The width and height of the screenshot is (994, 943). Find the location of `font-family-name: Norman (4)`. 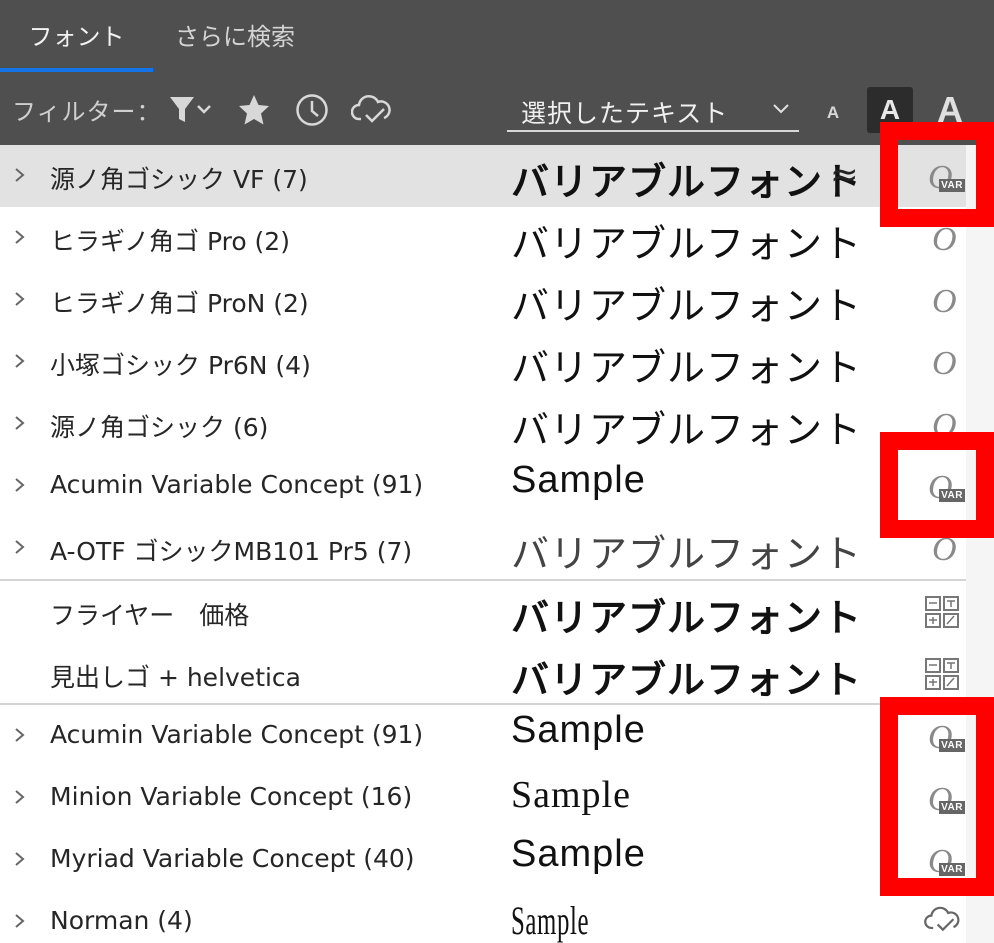

font-family-name: Norman (4) is located at coordinates (121, 920).